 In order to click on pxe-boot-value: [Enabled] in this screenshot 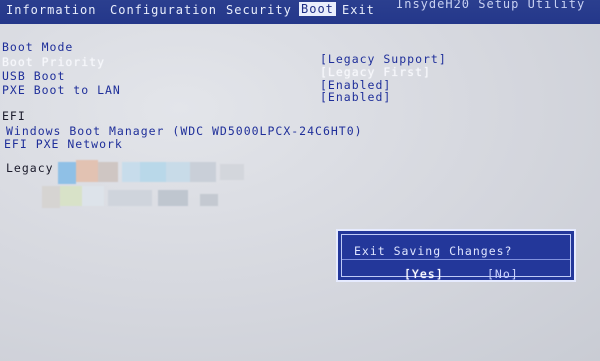, I will do `click(355, 97)`.